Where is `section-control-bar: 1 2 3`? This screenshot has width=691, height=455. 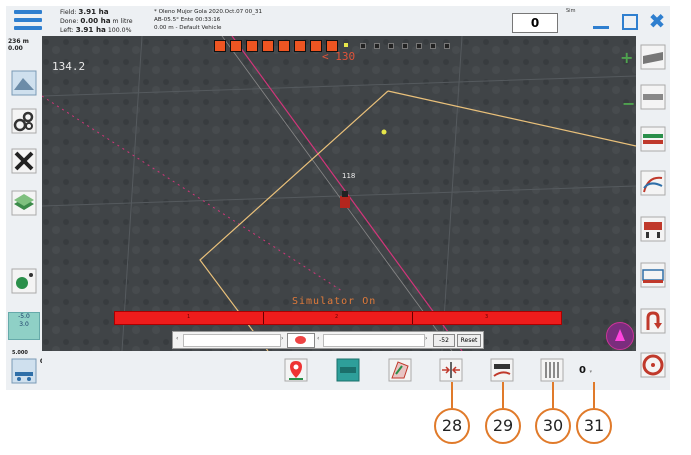 section-control-bar: 1 2 3 is located at coordinates (338, 318).